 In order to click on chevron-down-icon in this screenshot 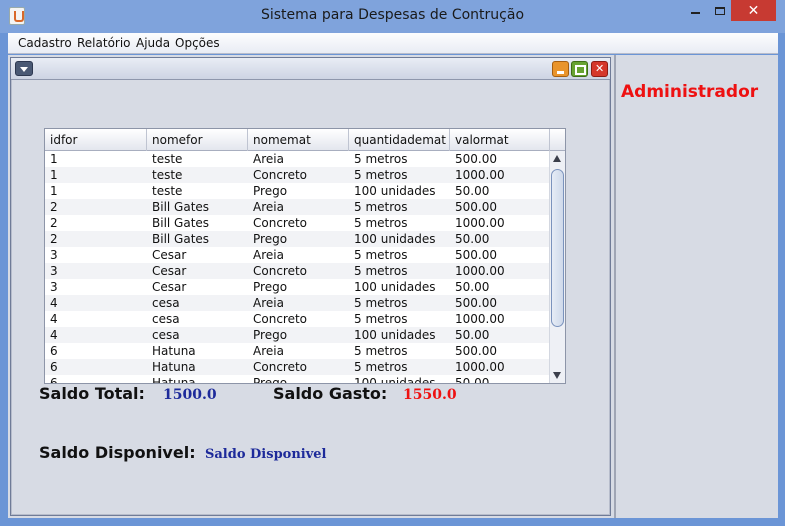, I will do `click(24, 68)`.